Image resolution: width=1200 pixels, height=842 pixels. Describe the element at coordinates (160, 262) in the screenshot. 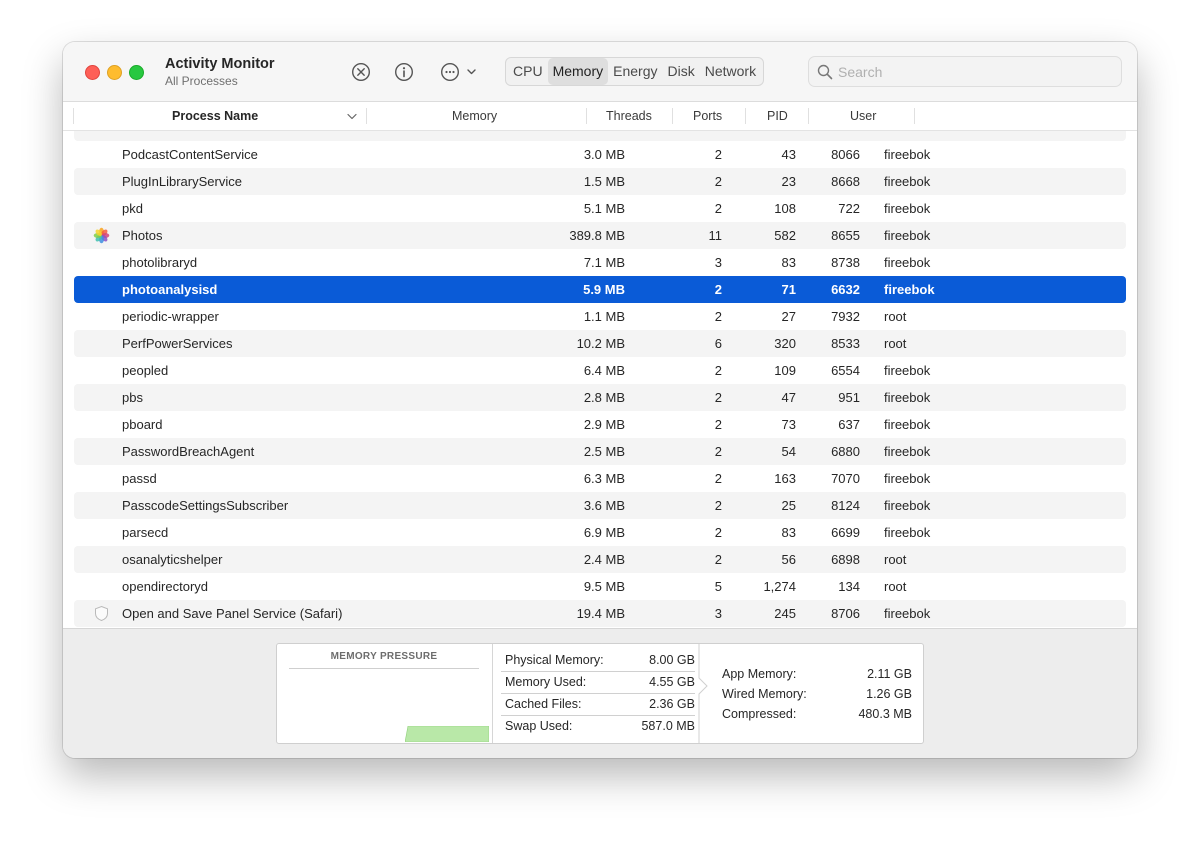

I see `cell-name: photolibraryd` at that location.